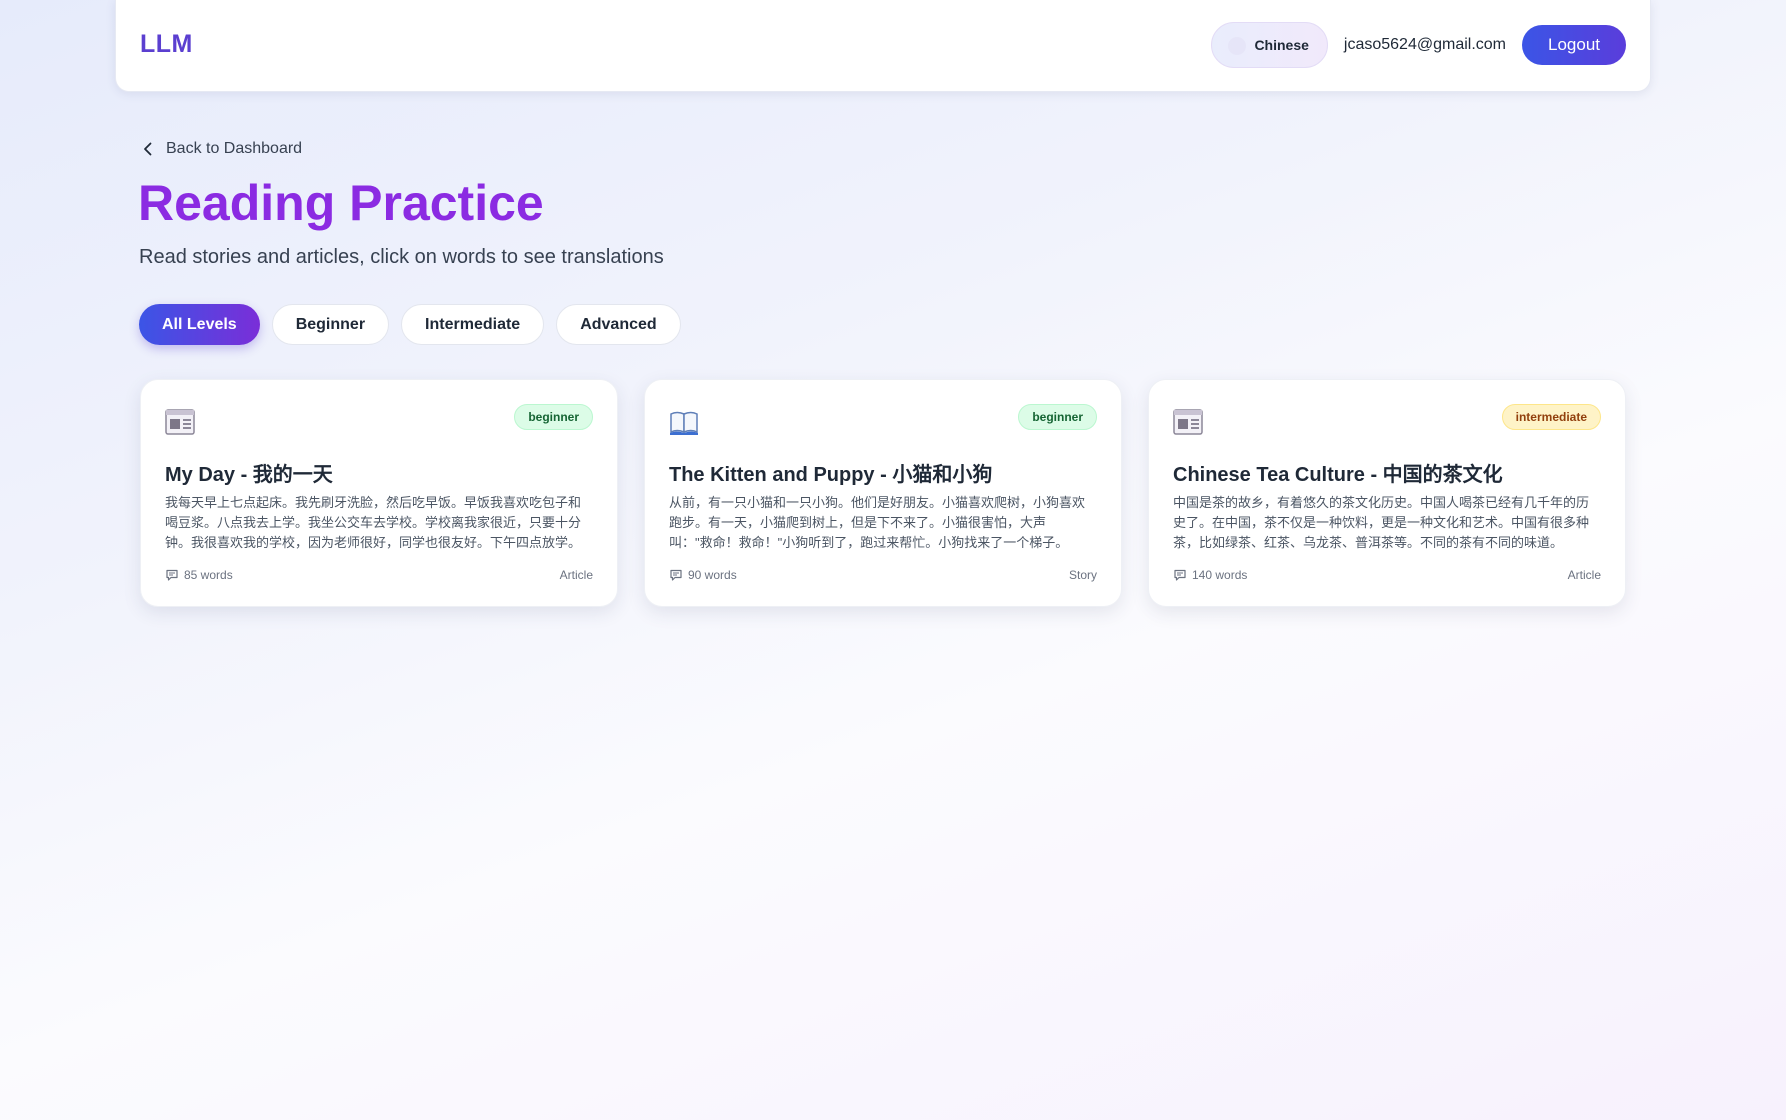  I want to click on word-count-label: 85 words, so click(208, 575).